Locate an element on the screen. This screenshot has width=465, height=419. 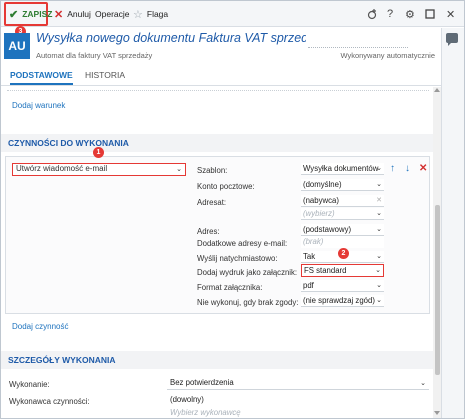
save-button: ✔ ZAPISZ is located at coordinates (28, 14).